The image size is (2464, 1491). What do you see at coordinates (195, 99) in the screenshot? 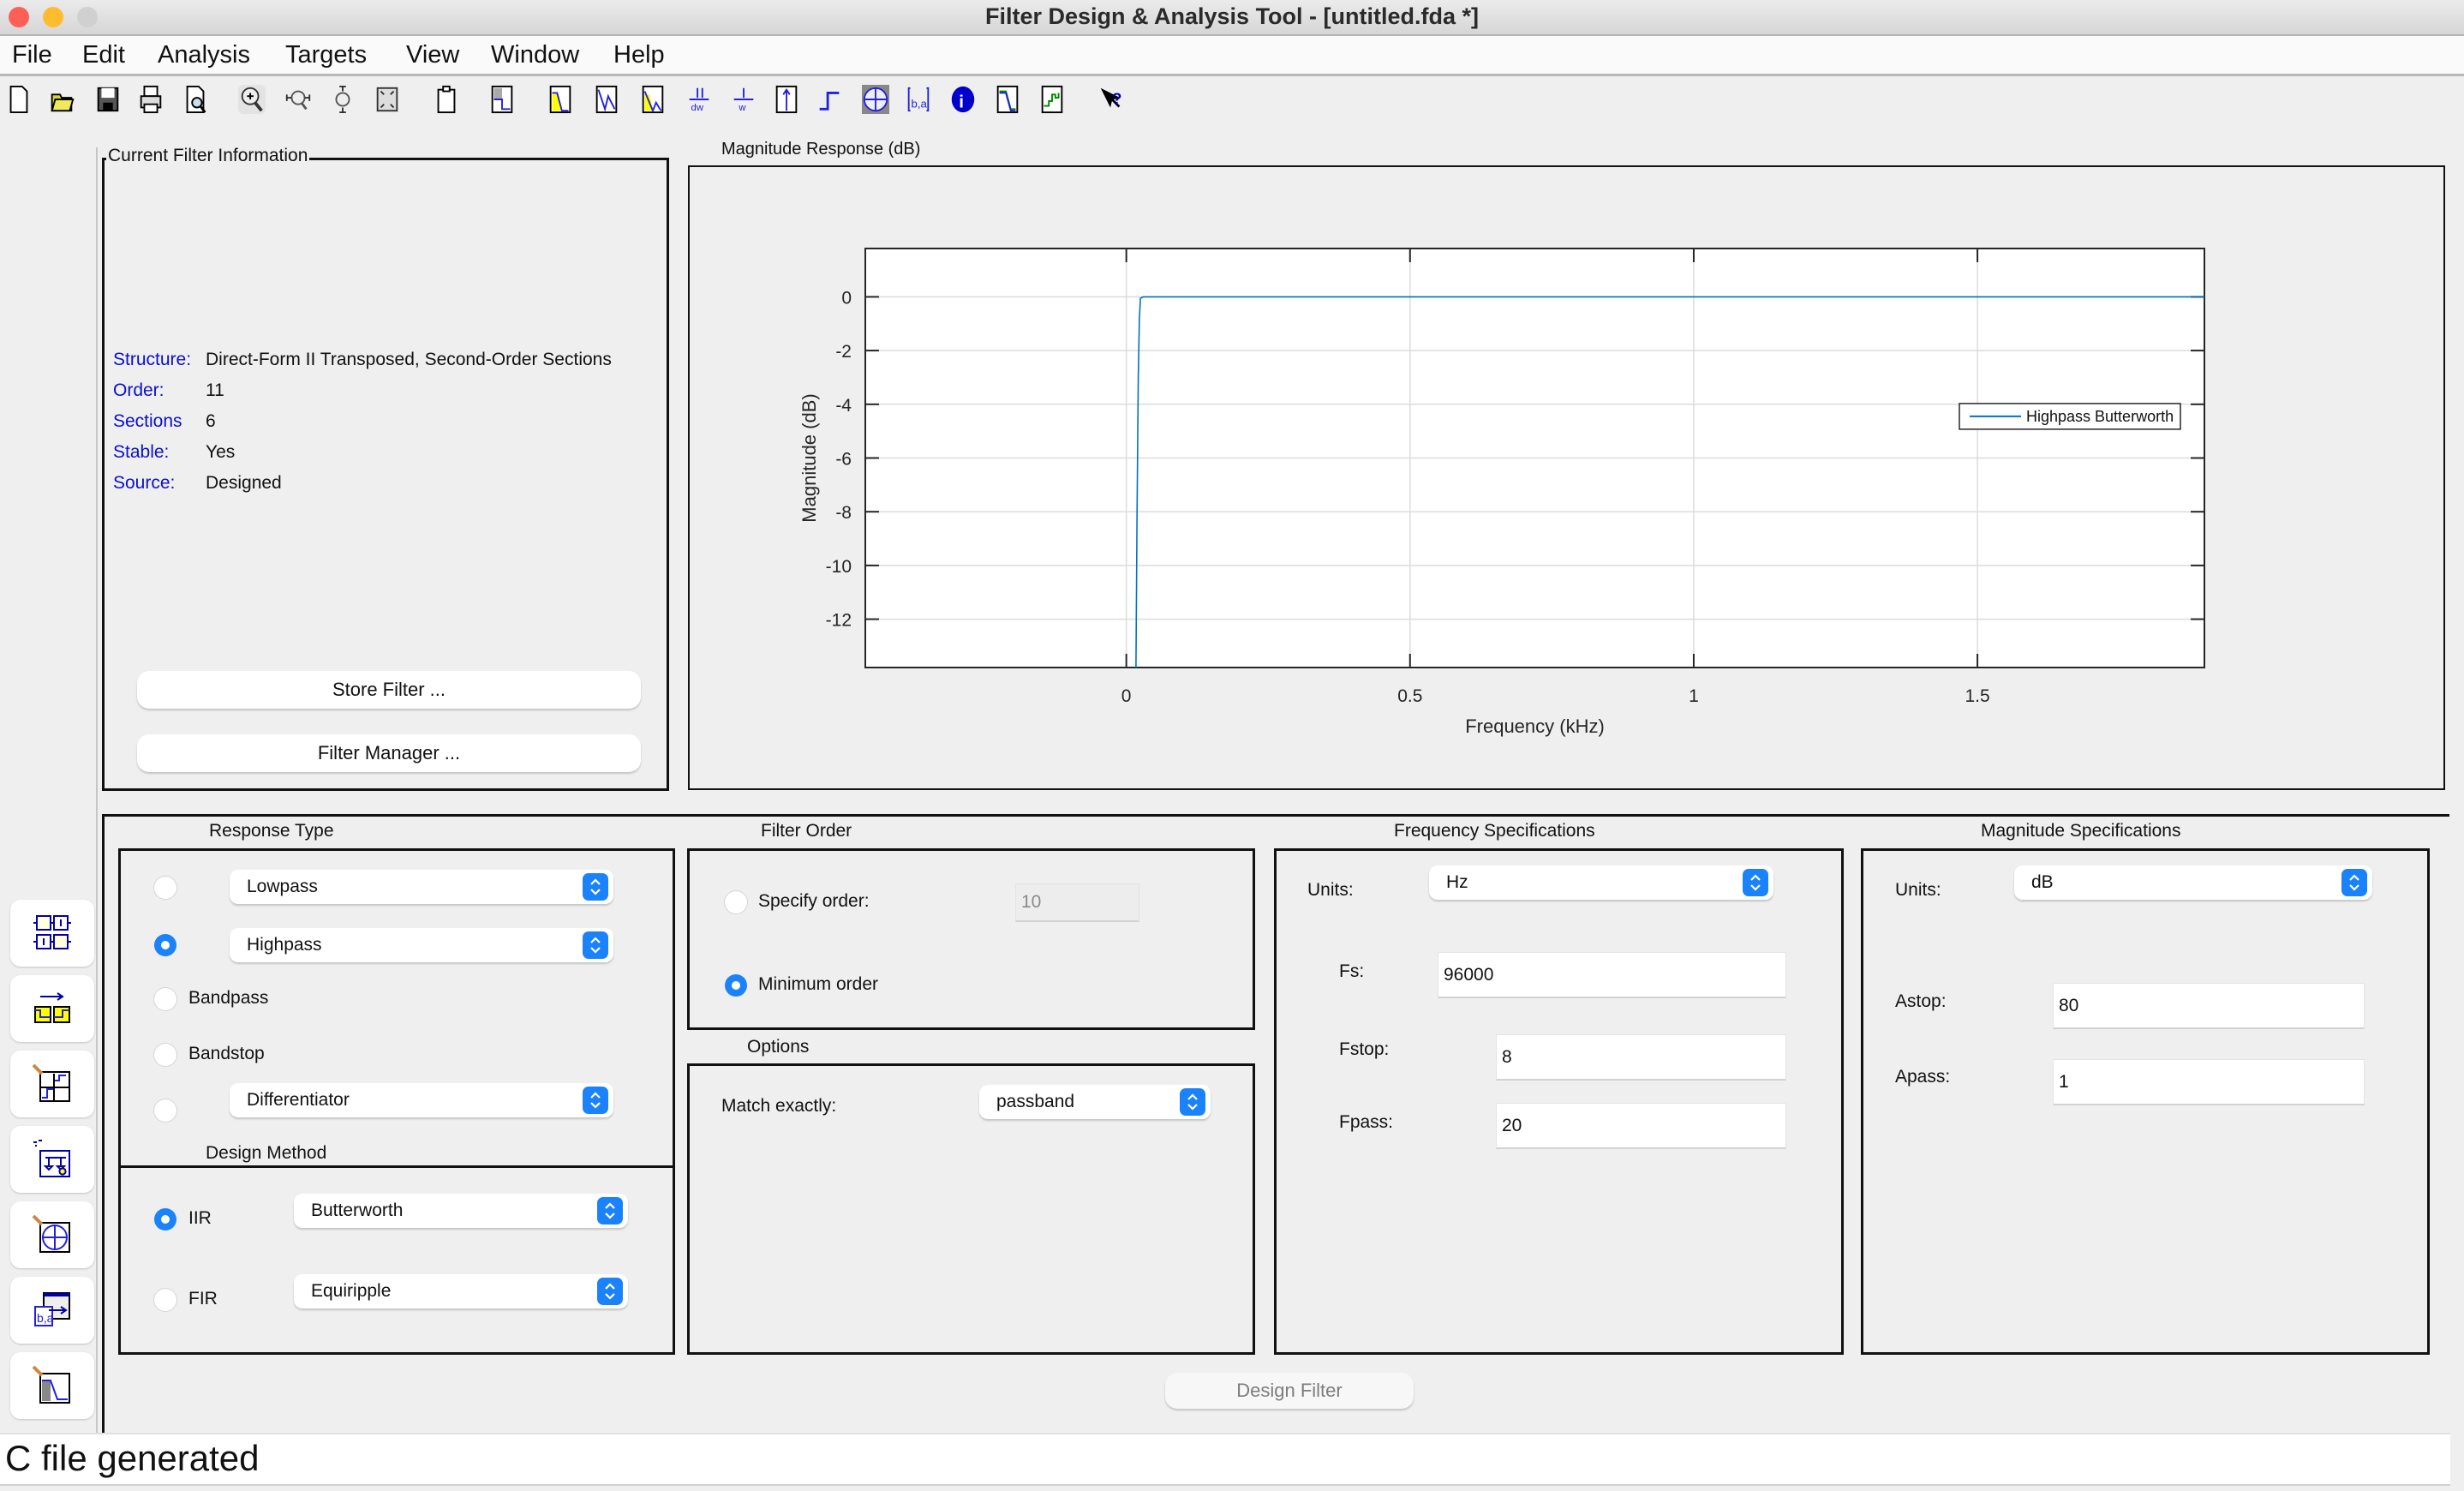
I see `print-preview-icon` at bounding box center [195, 99].